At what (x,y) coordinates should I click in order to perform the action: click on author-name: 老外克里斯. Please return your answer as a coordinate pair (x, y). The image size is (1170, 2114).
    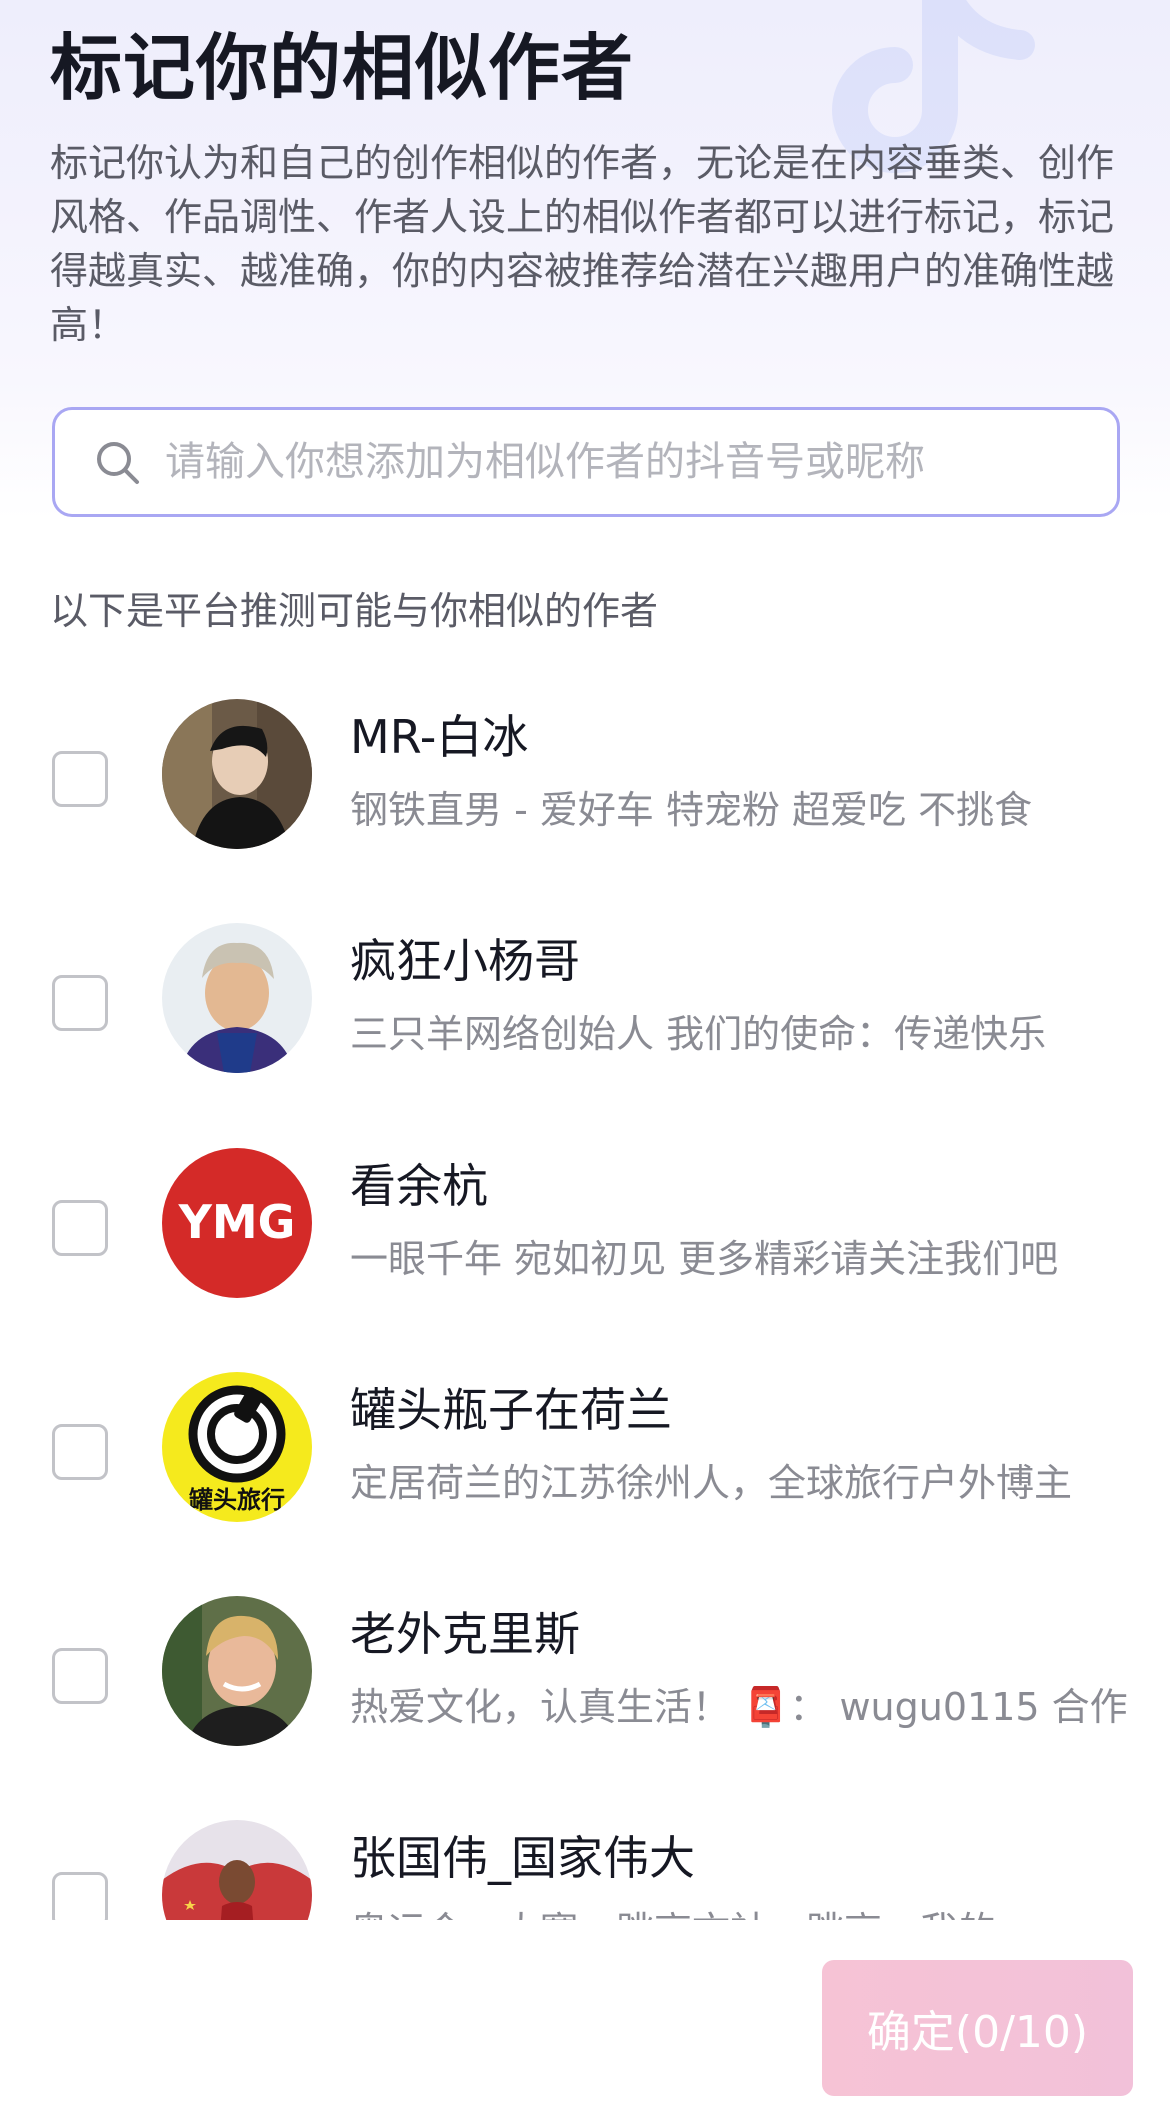
    Looking at the image, I should click on (465, 1634).